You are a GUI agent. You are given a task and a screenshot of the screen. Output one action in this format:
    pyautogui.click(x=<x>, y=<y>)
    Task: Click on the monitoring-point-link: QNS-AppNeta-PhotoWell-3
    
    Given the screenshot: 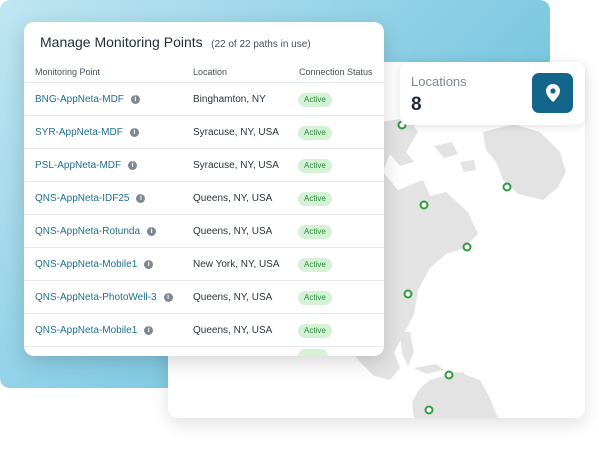 What is the action you would take?
    pyautogui.click(x=96, y=297)
    